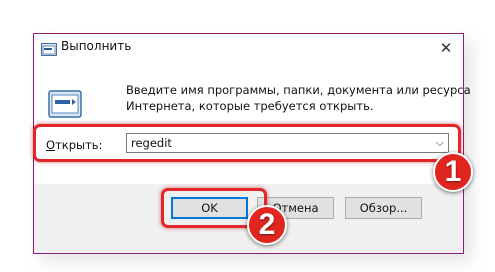  I want to click on title-bar: Выполнить ✕, so click(248, 47).